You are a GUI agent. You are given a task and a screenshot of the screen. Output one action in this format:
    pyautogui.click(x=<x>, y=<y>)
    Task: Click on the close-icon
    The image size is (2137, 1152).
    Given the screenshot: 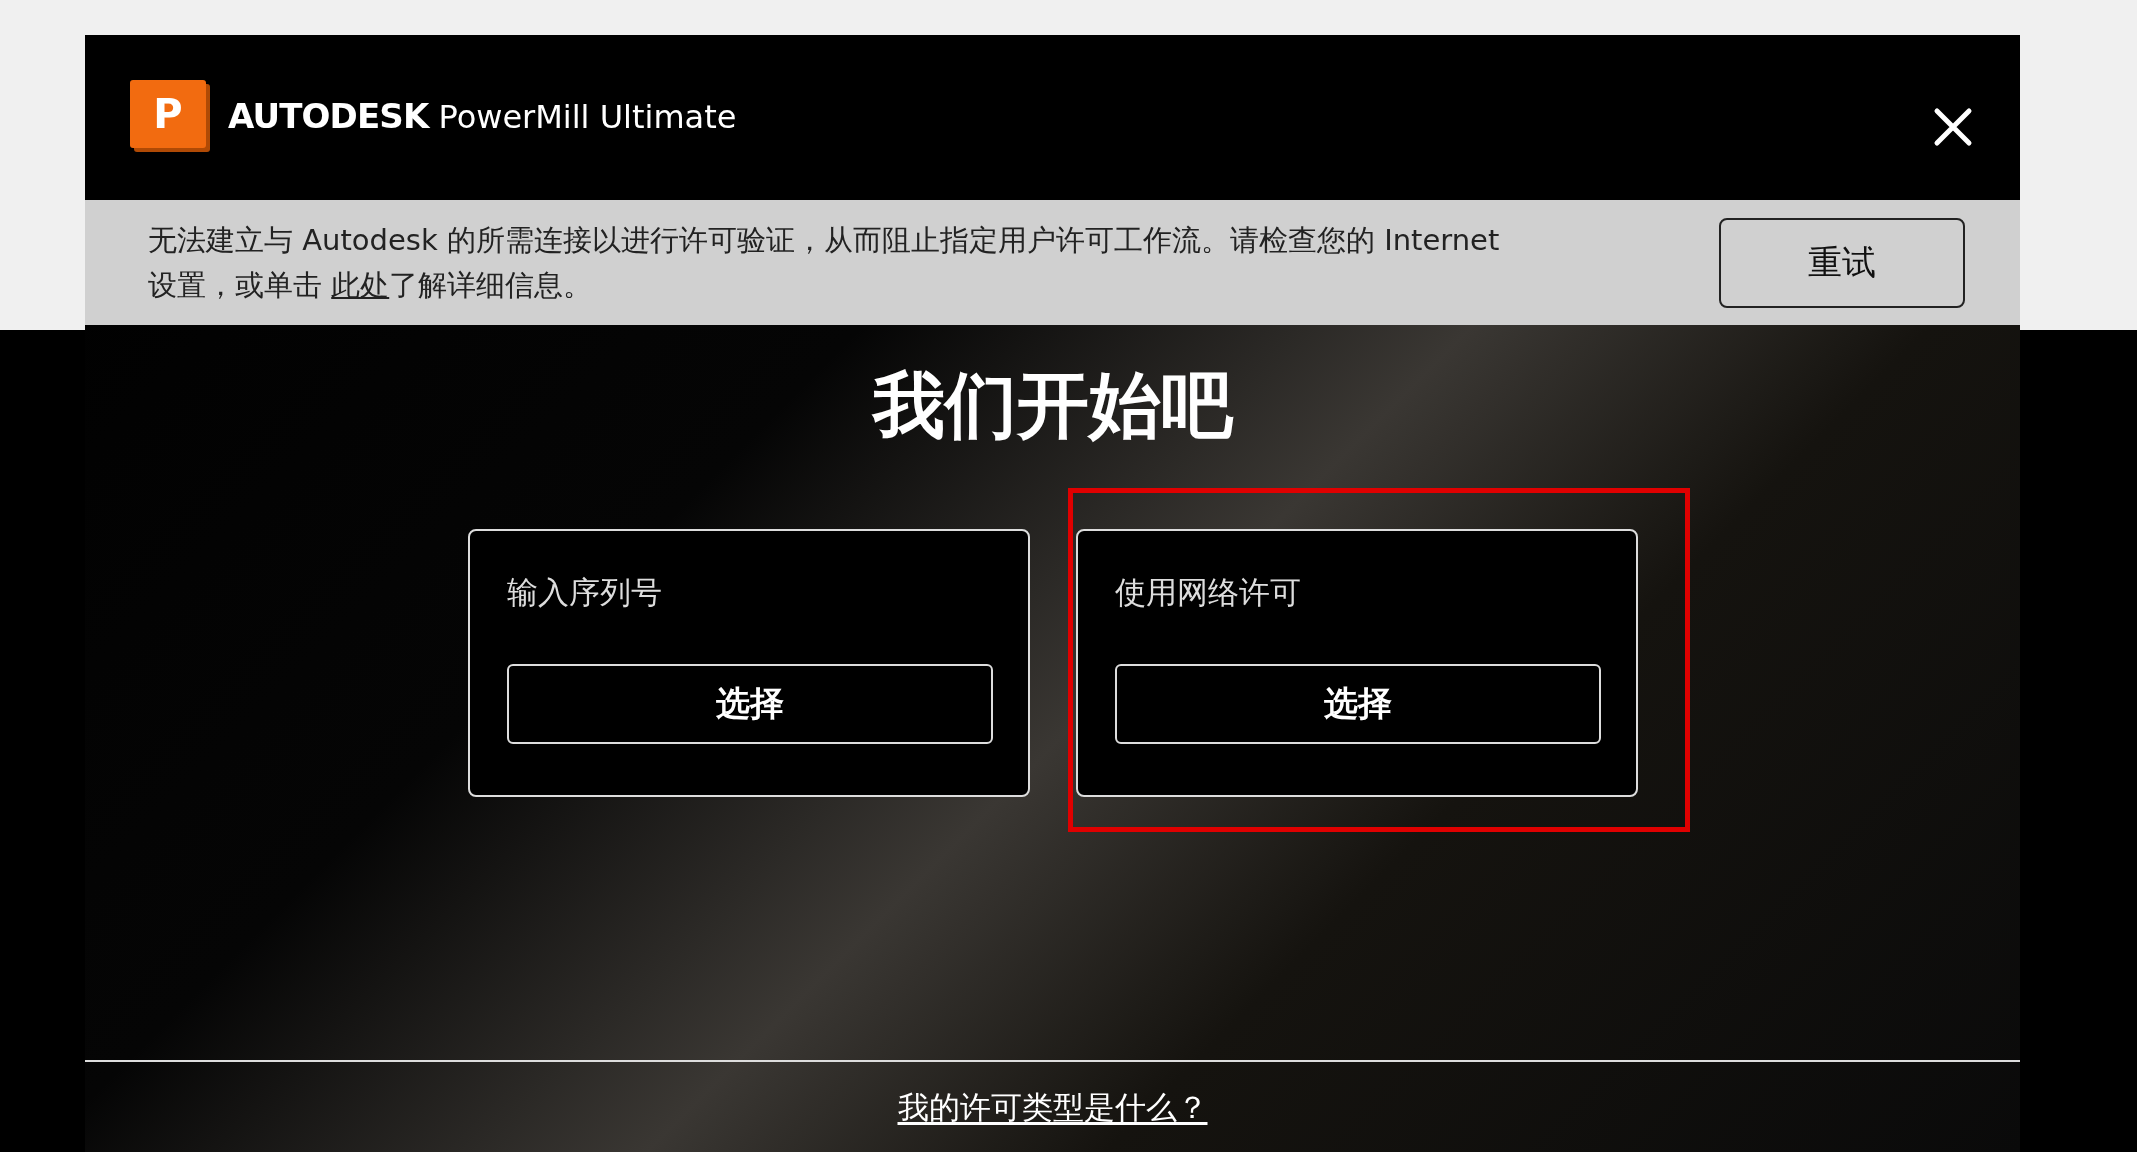 What is the action you would take?
    pyautogui.click(x=1953, y=127)
    